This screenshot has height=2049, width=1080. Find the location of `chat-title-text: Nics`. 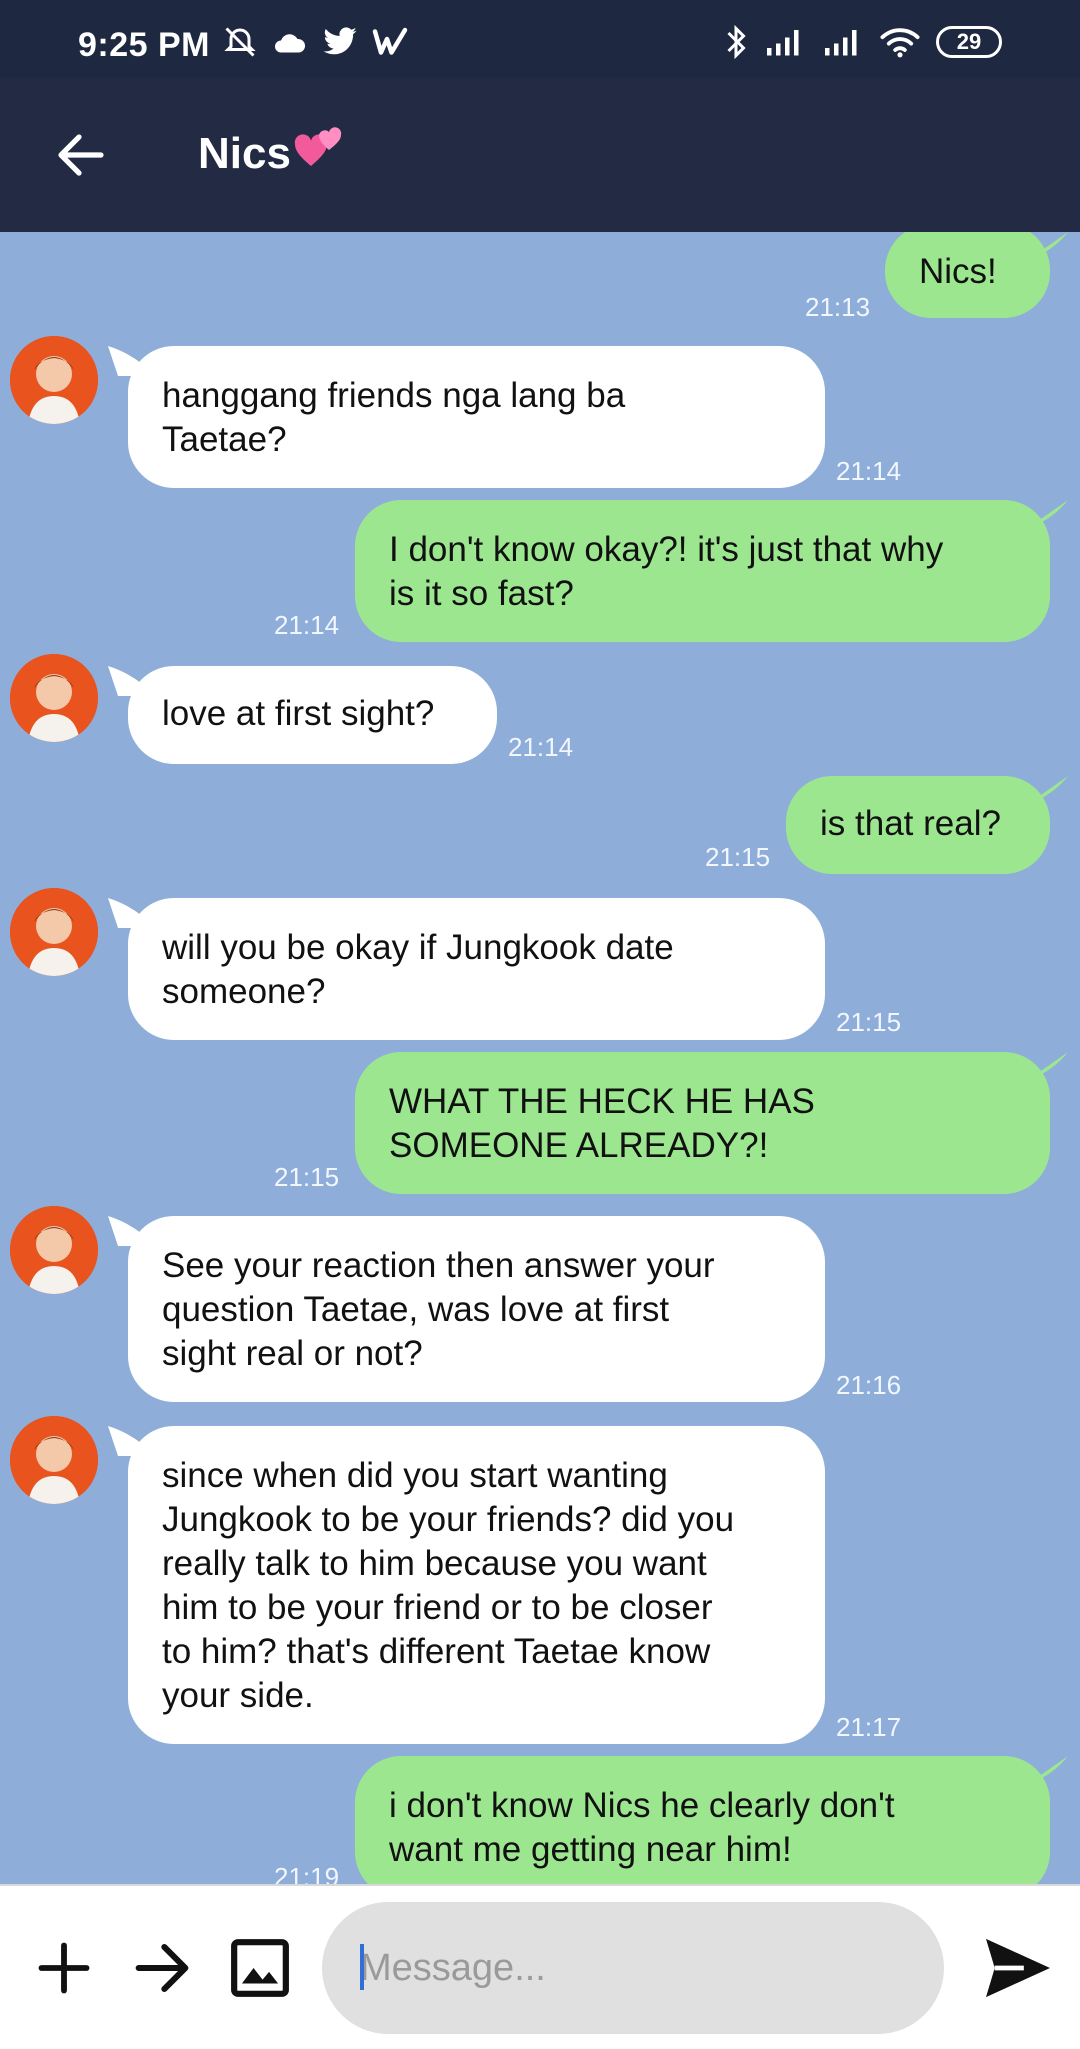

chat-title-text: Nics is located at coordinates (244, 153).